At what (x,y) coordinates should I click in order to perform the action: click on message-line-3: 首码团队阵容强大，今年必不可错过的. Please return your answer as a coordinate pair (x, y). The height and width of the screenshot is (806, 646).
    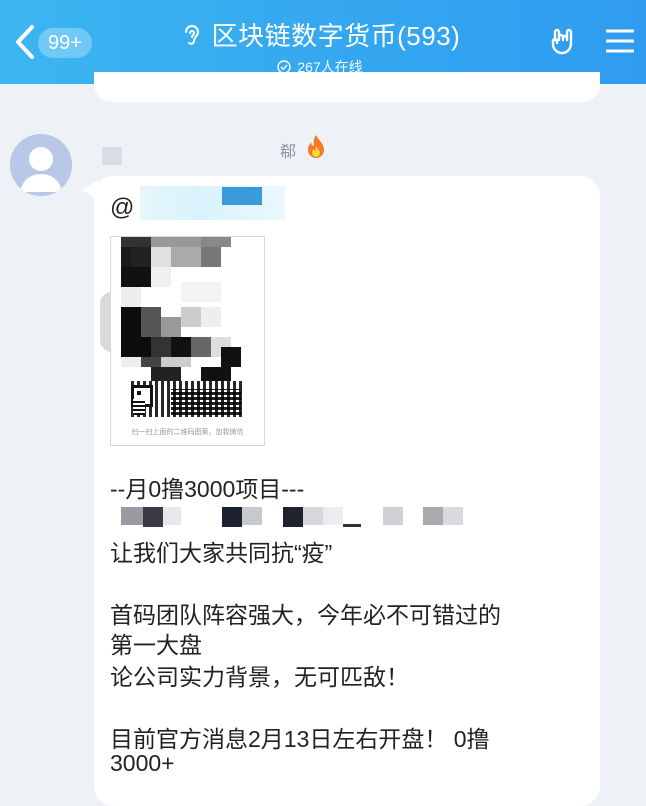
    Looking at the image, I should click on (305, 615).